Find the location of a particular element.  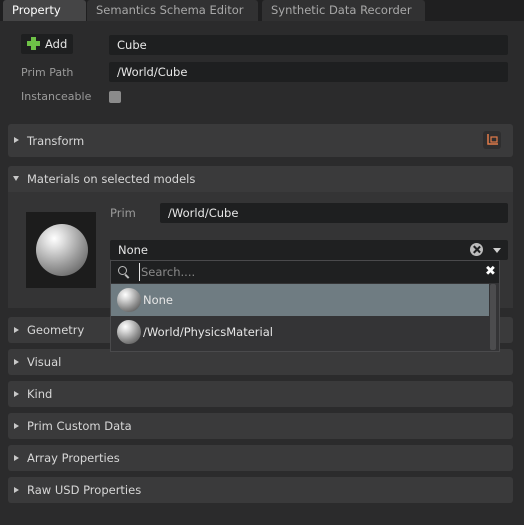

section-kind-title: Kind is located at coordinates (40, 394).